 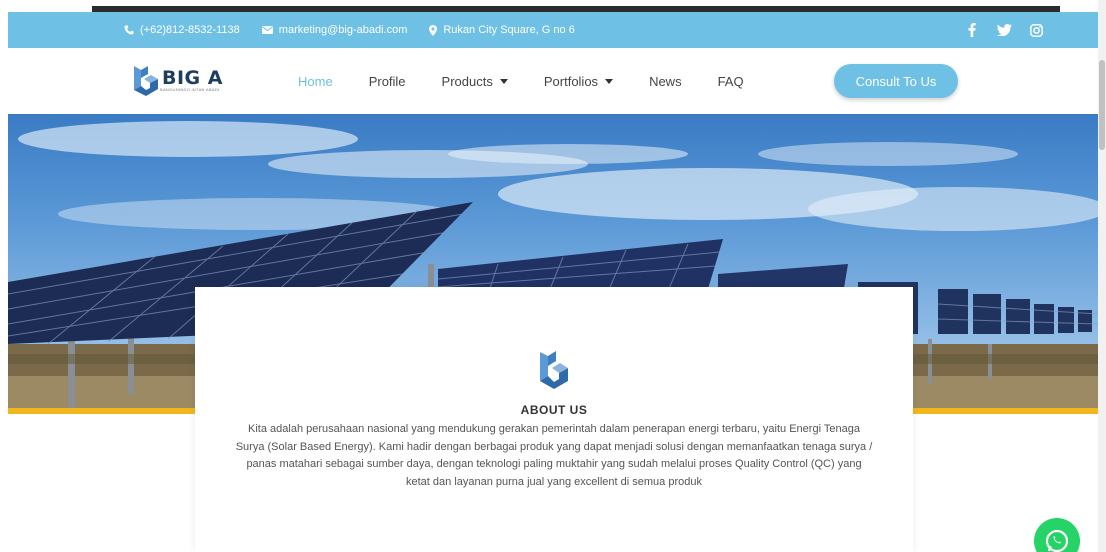 I want to click on nav-faq: FAQ, so click(x=731, y=81).